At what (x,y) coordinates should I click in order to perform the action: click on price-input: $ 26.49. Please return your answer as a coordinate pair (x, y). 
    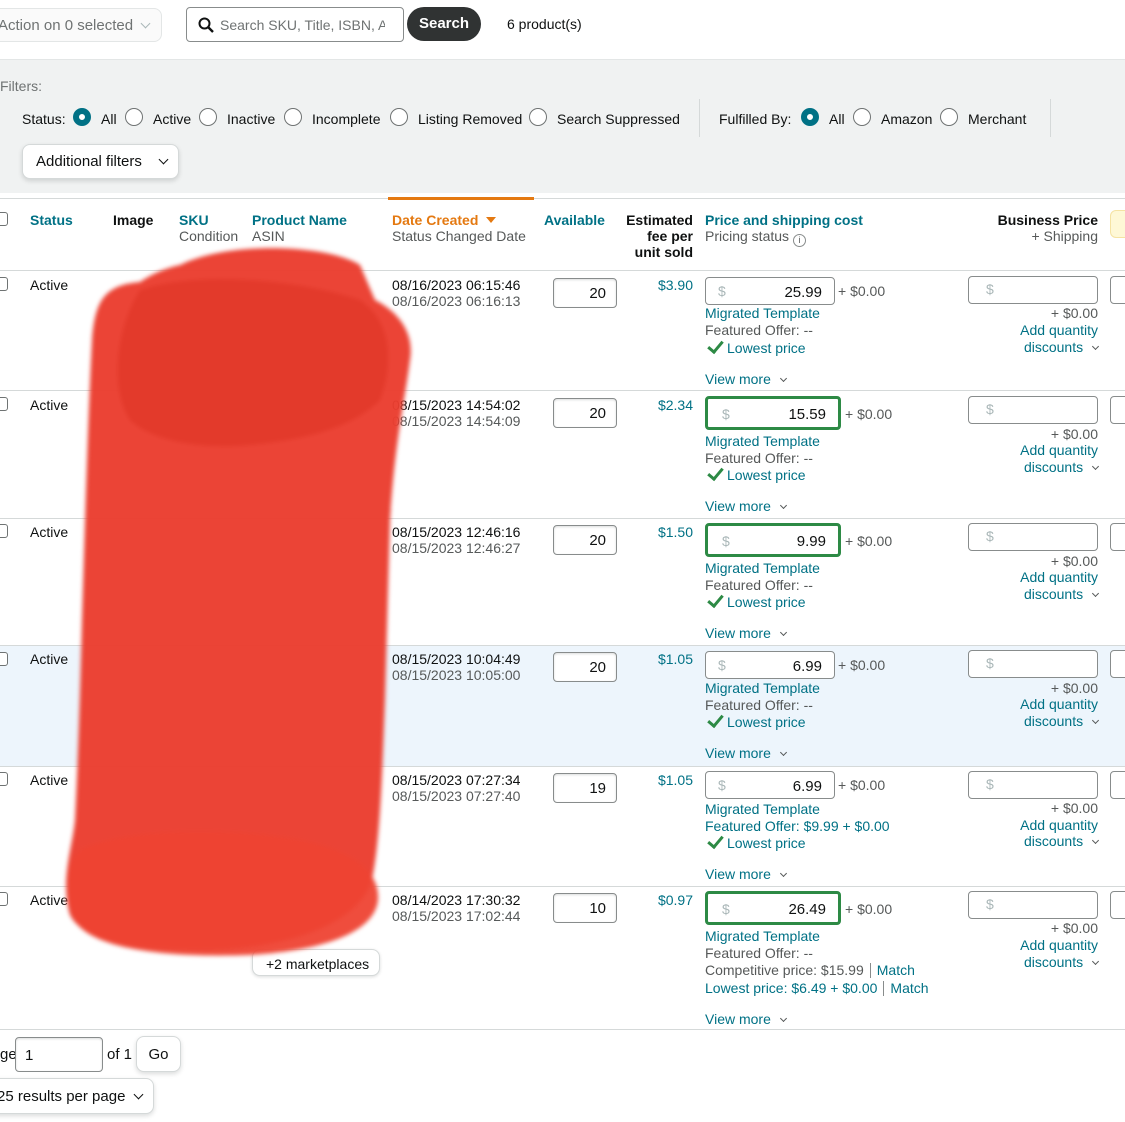
    Looking at the image, I should click on (773, 908).